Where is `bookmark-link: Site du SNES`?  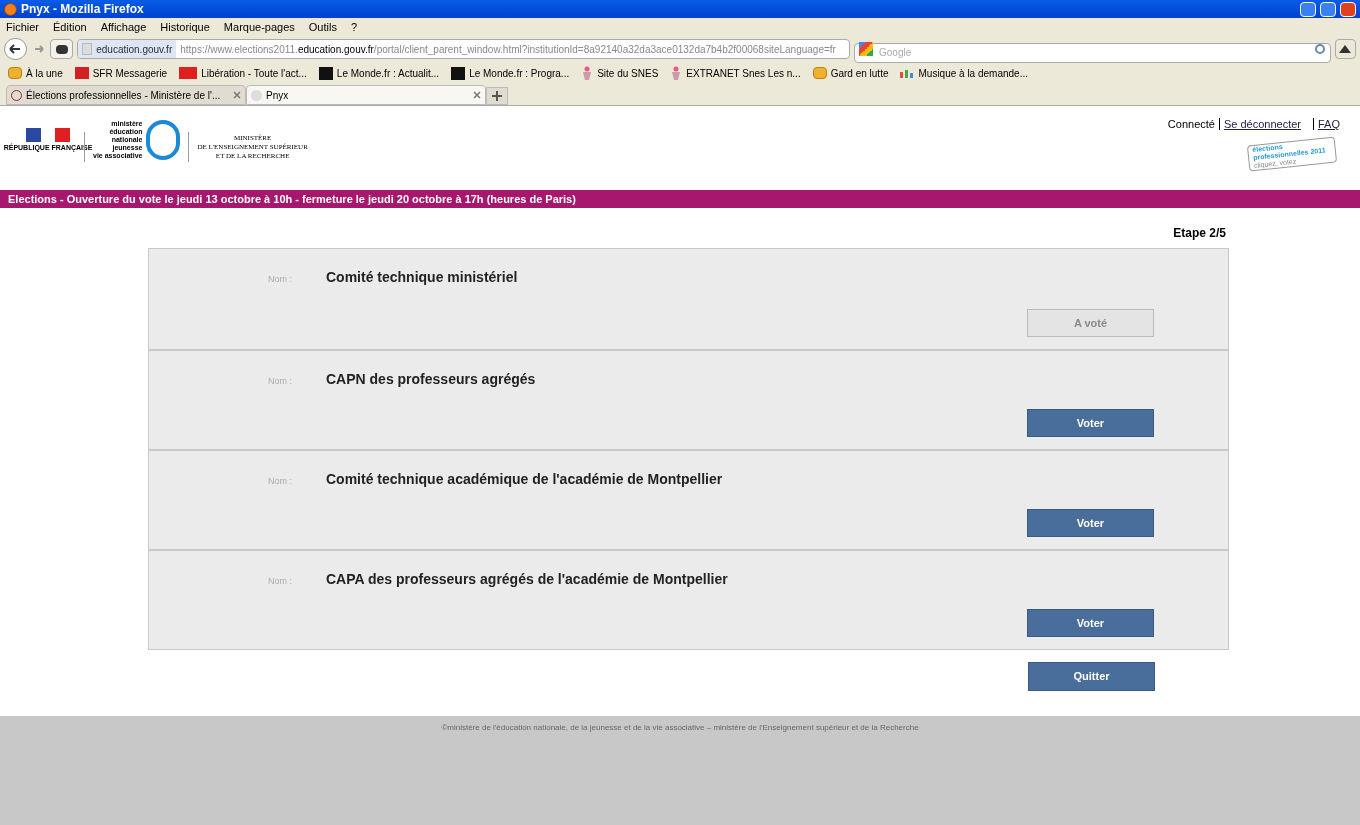
bookmark-link: Site du SNES is located at coordinates (628, 73).